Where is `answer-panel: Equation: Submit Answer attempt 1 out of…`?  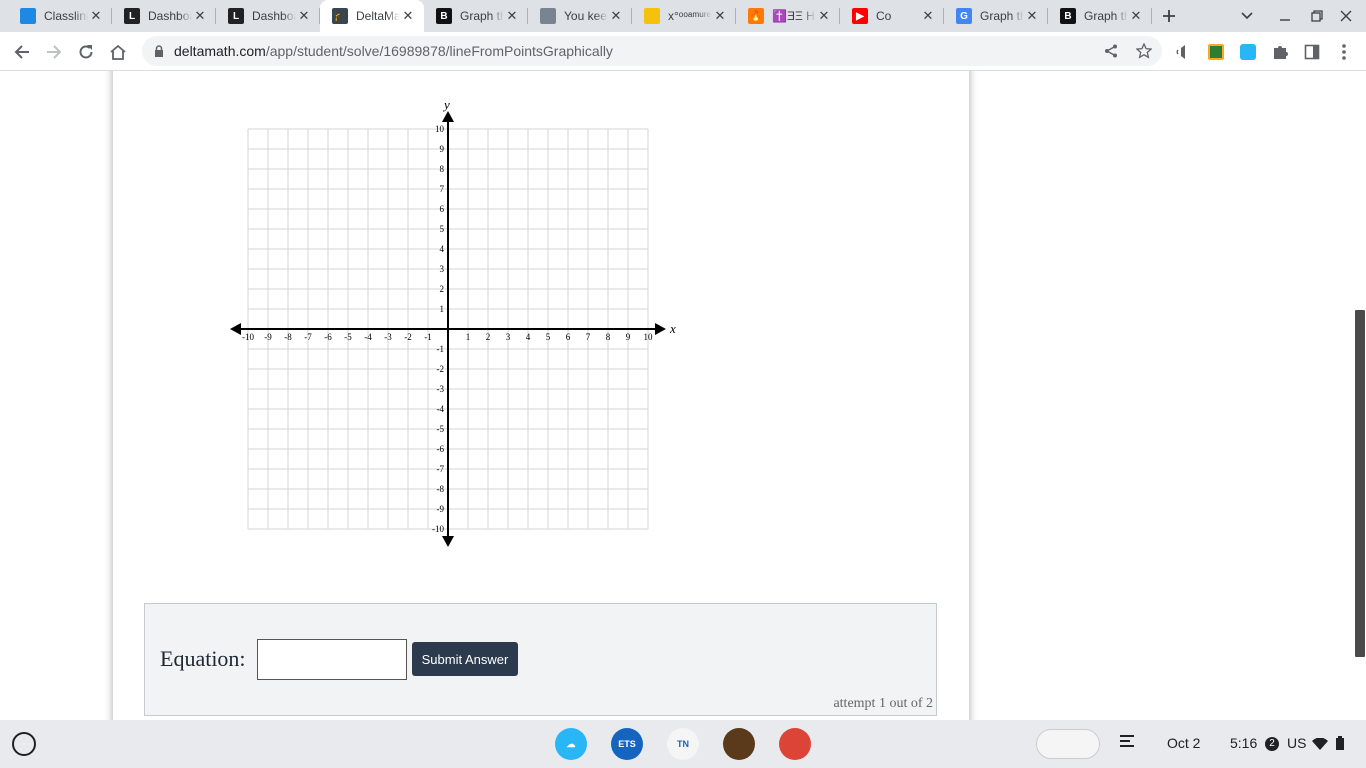
answer-panel: Equation: Submit Answer attempt 1 out of… is located at coordinates (540, 659).